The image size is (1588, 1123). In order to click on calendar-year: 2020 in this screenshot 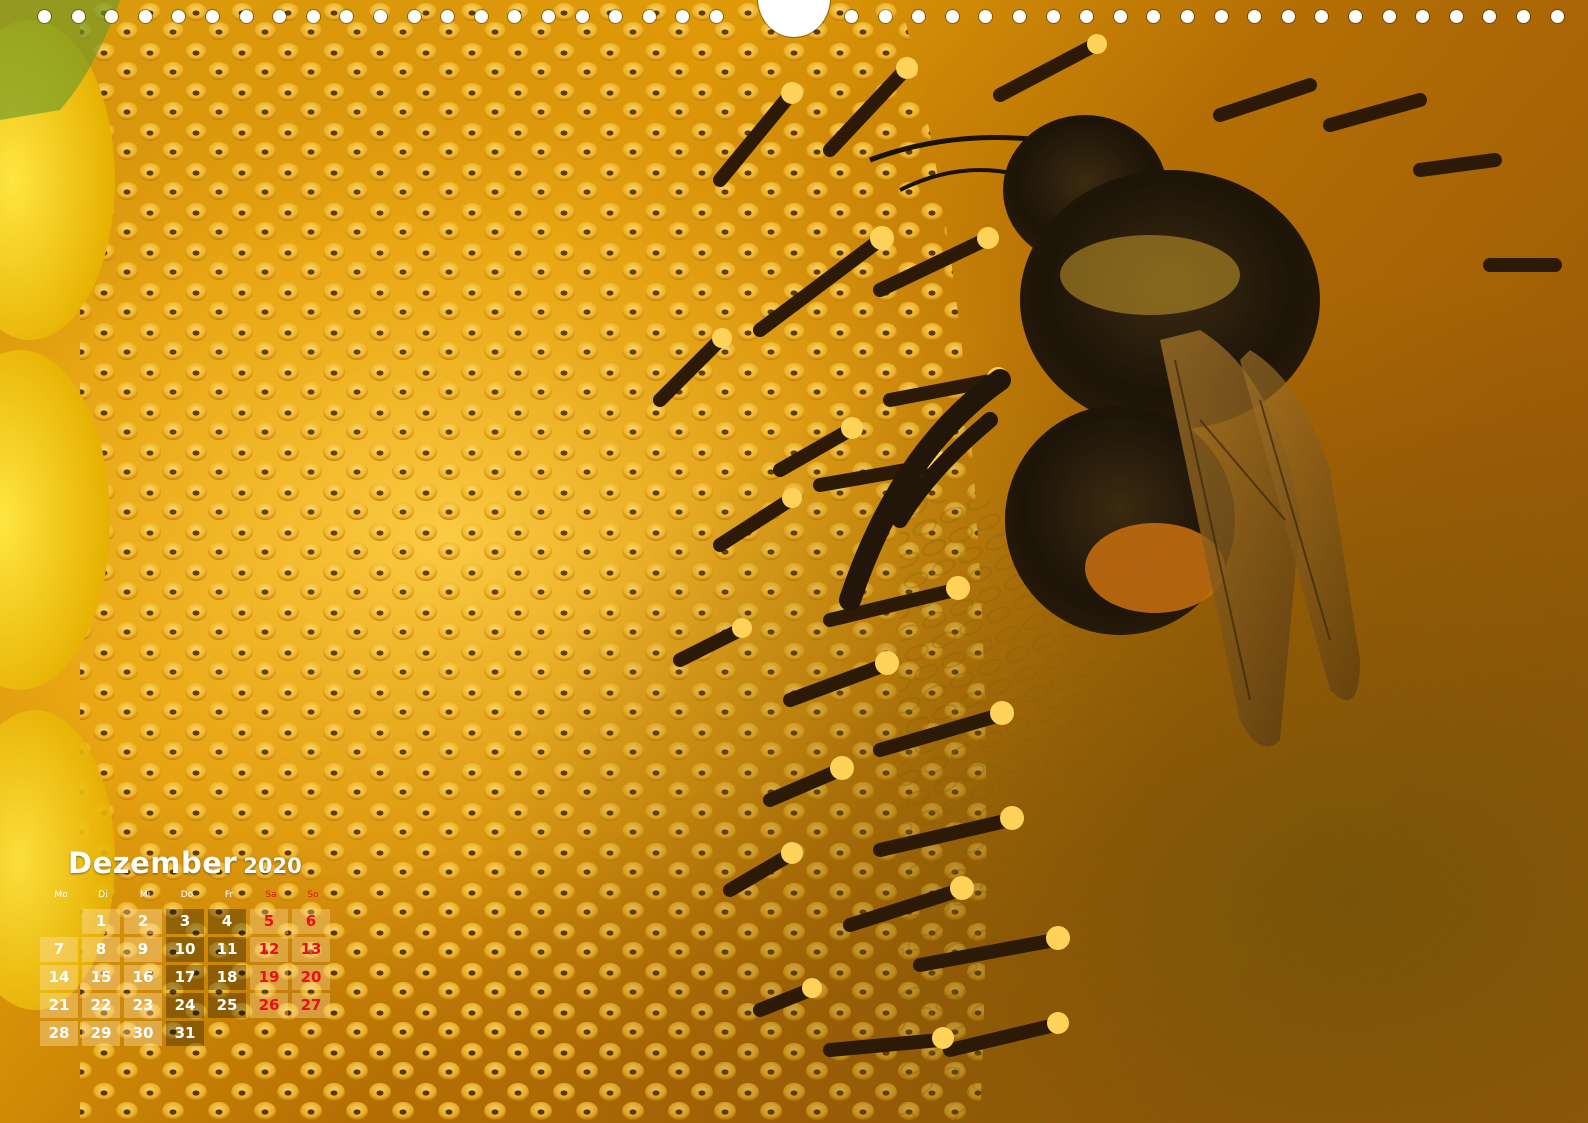, I will do `click(272, 866)`.